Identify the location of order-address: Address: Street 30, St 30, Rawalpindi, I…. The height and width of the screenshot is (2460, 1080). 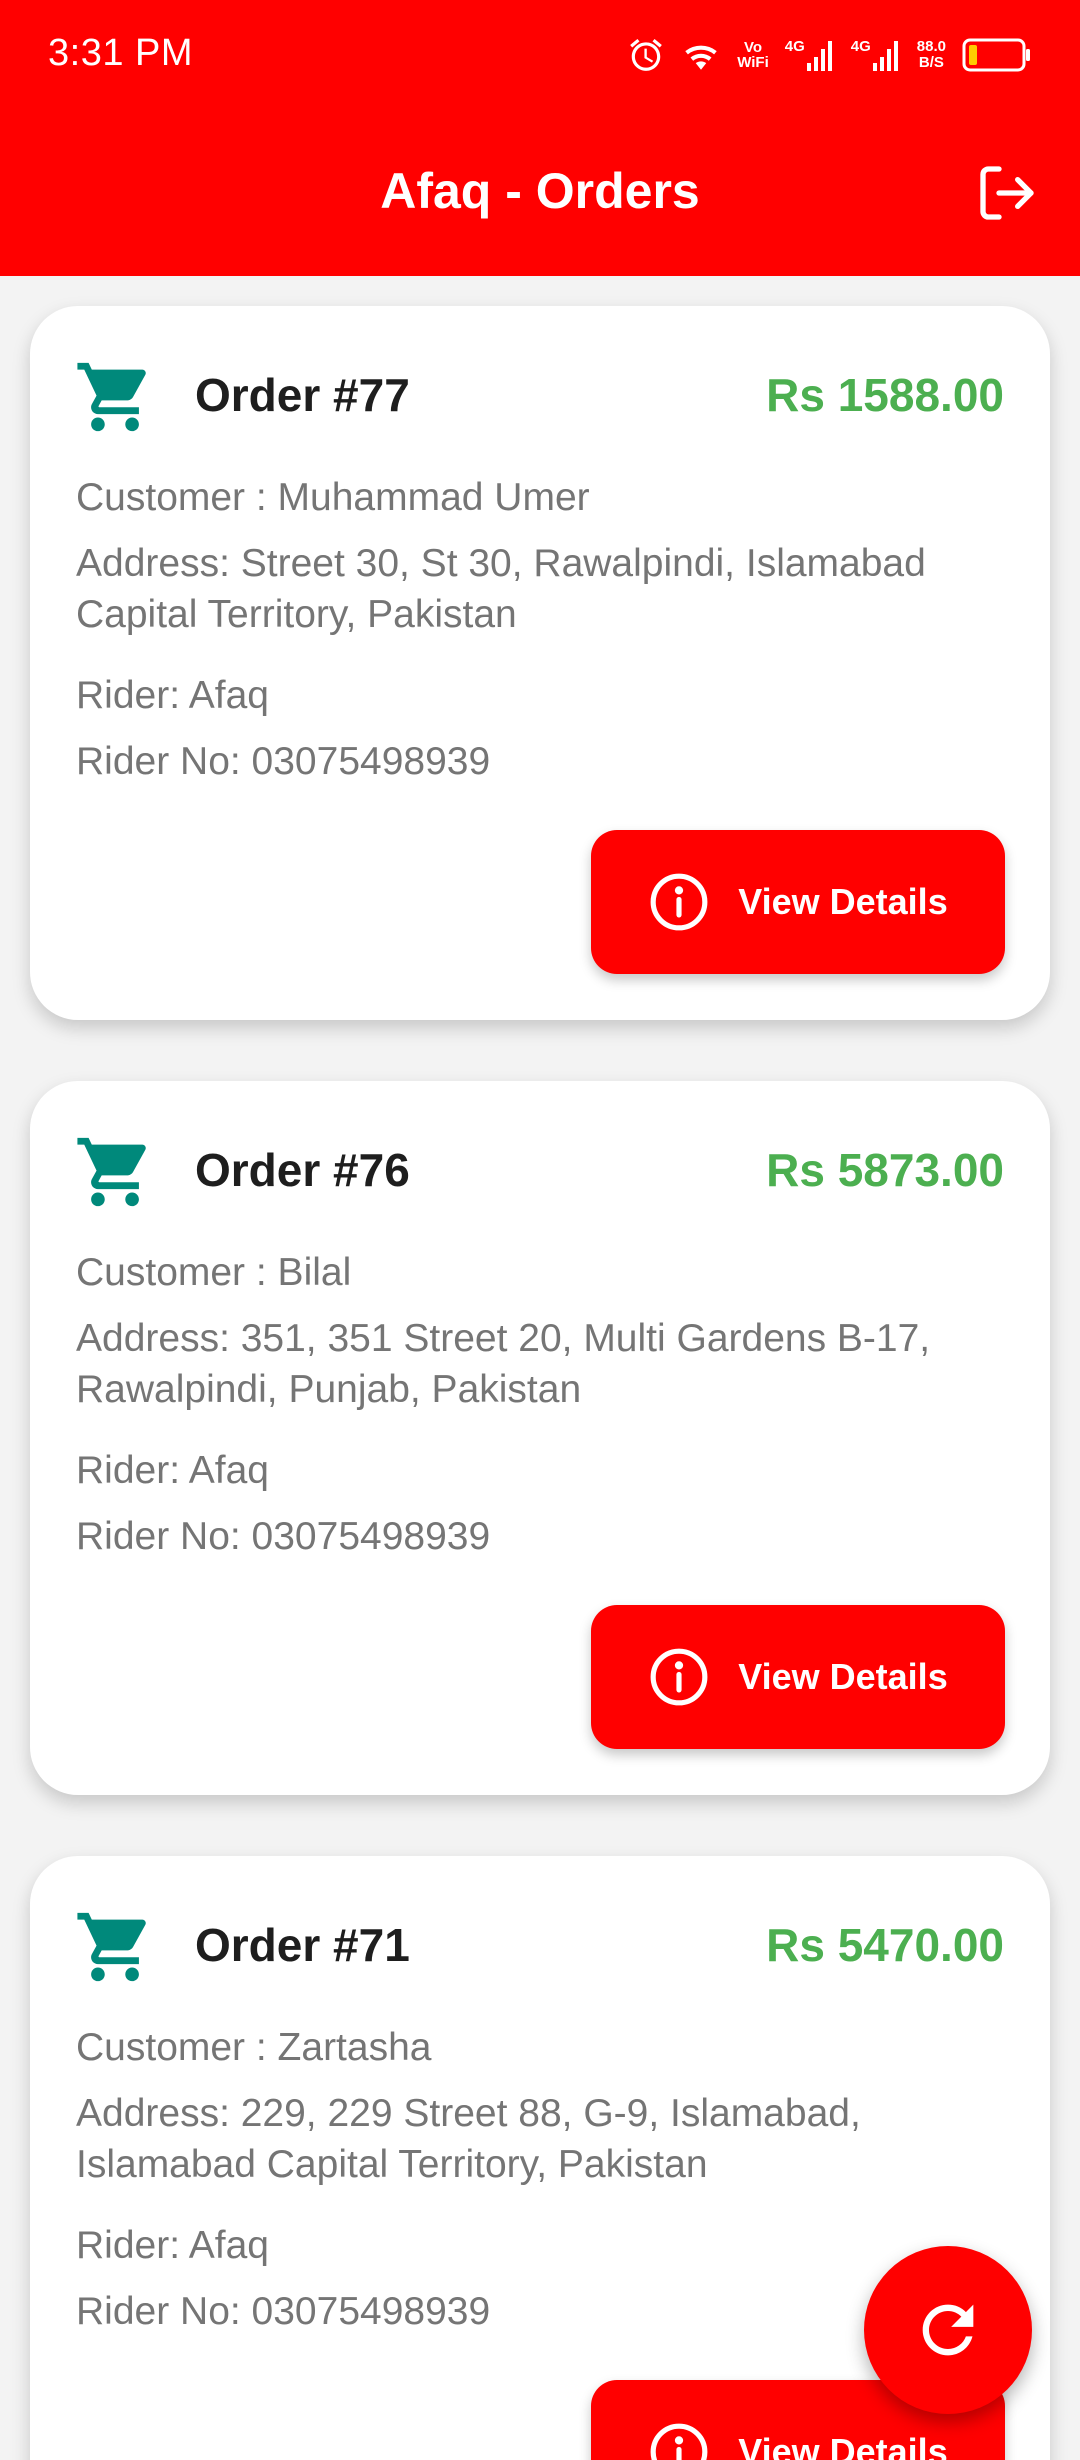
(501, 589).